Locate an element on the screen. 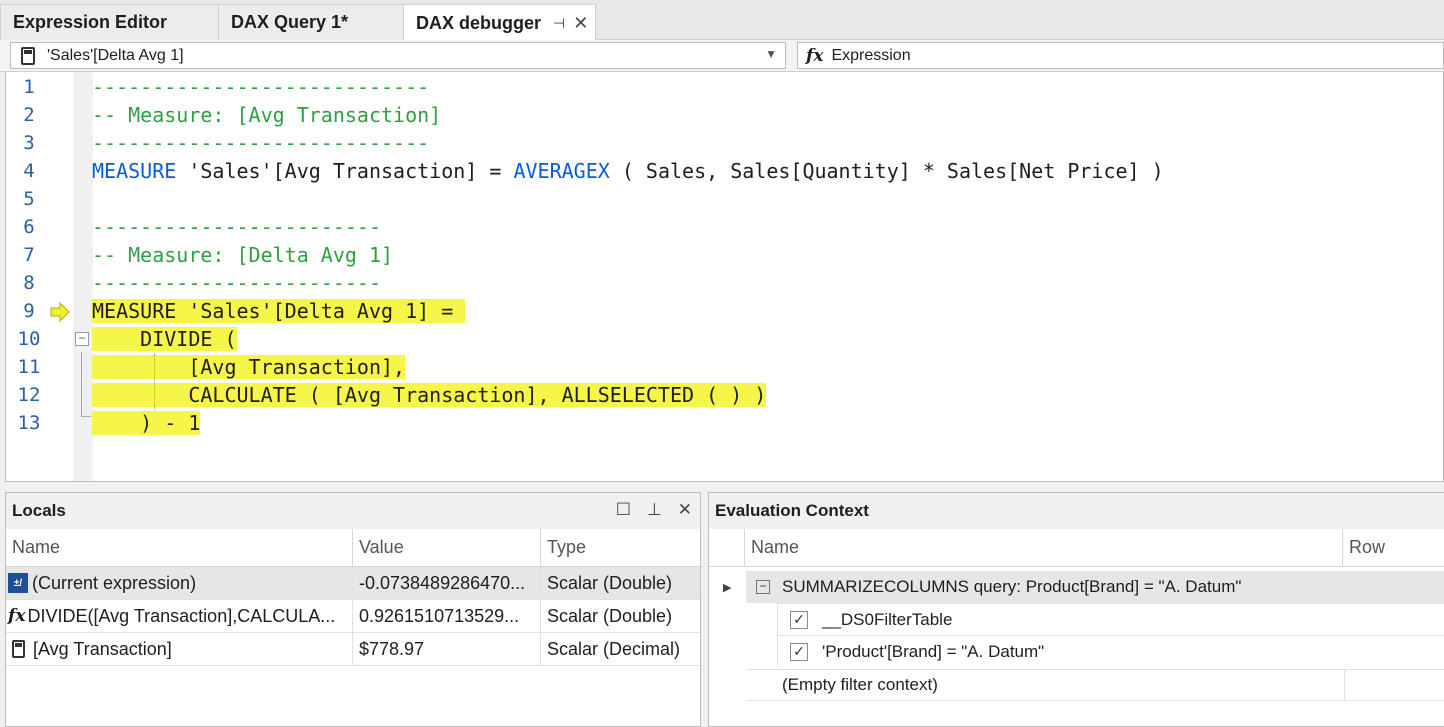  fold-guide-line is located at coordinates (81, 384).